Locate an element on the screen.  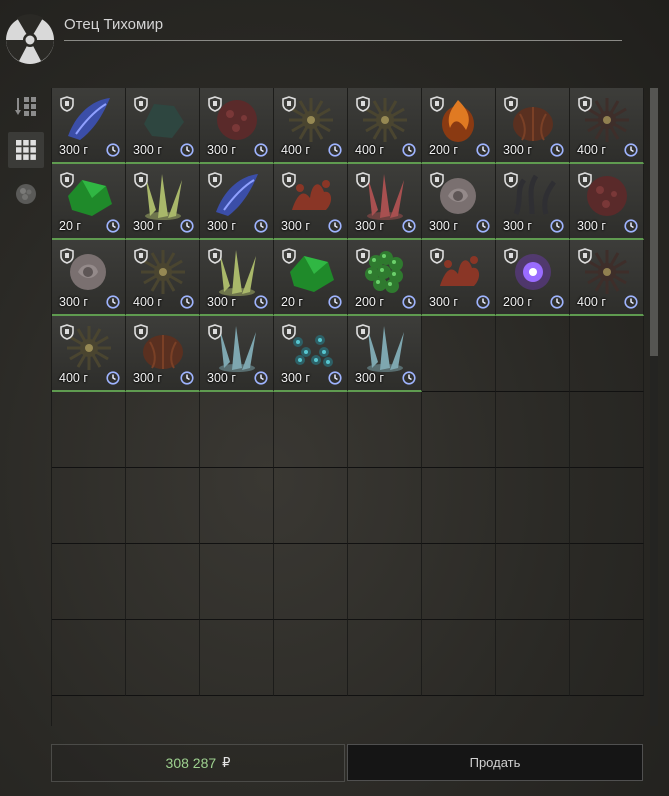
scroll-thumb is located at coordinates (654, 222).